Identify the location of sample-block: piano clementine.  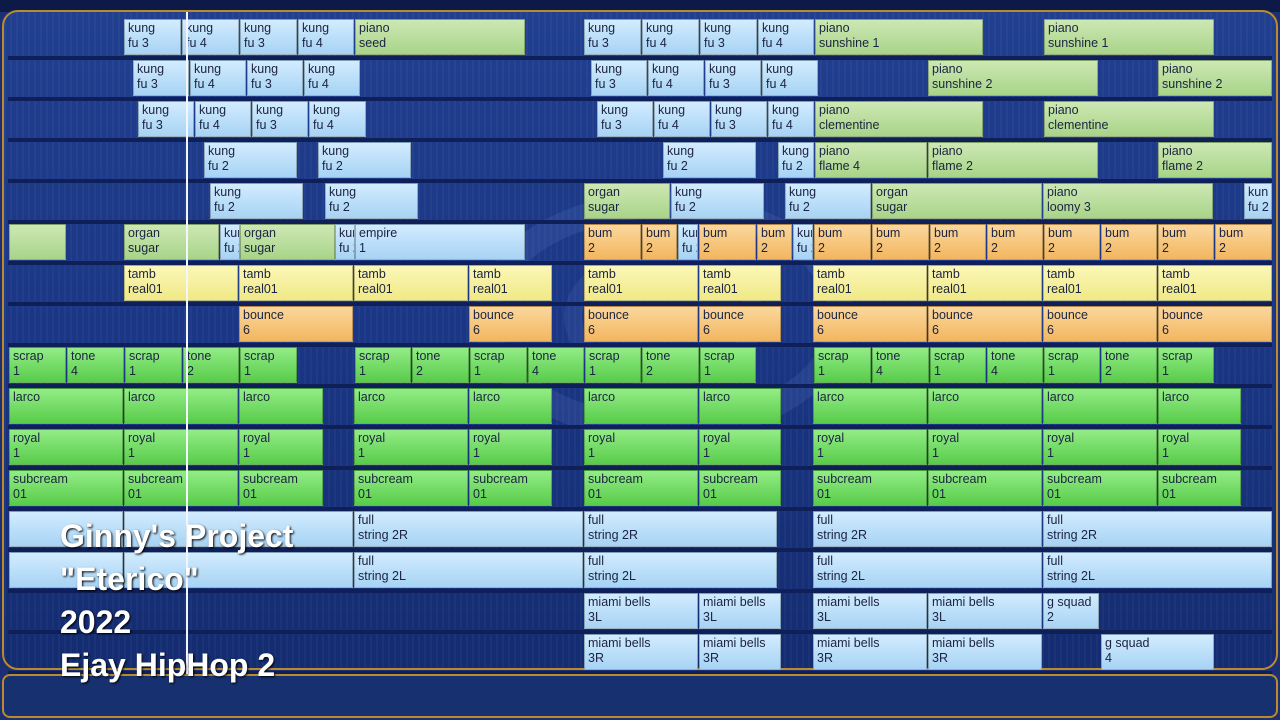
(1129, 119).